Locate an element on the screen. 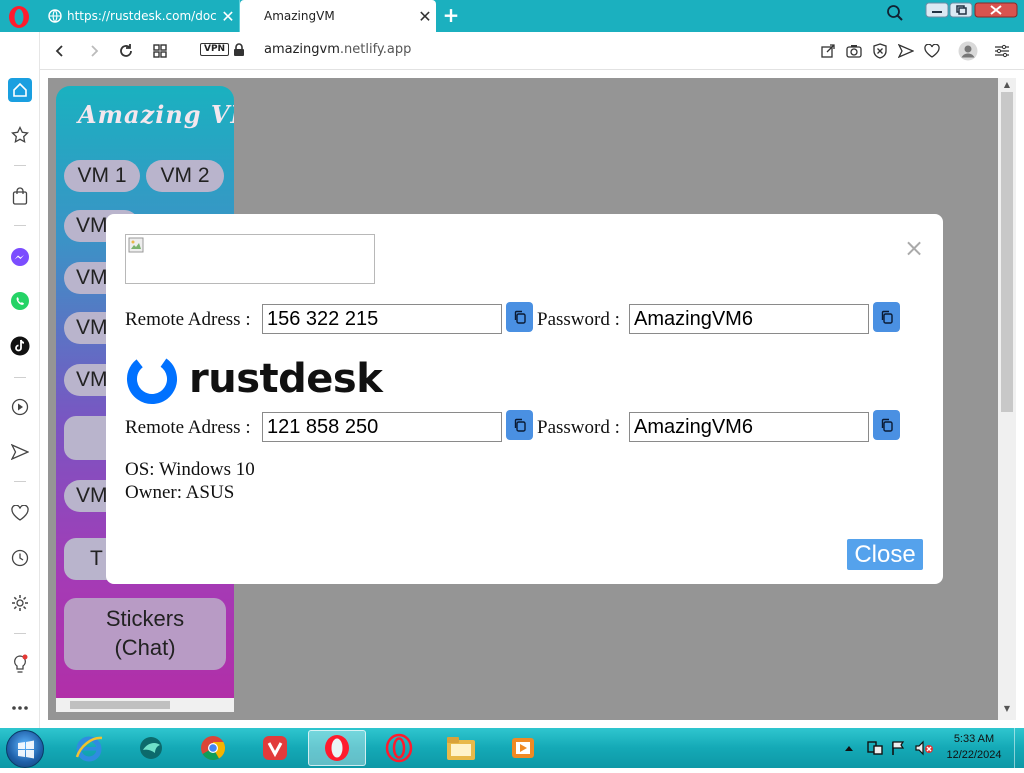  home-icon is located at coordinates (20, 90).